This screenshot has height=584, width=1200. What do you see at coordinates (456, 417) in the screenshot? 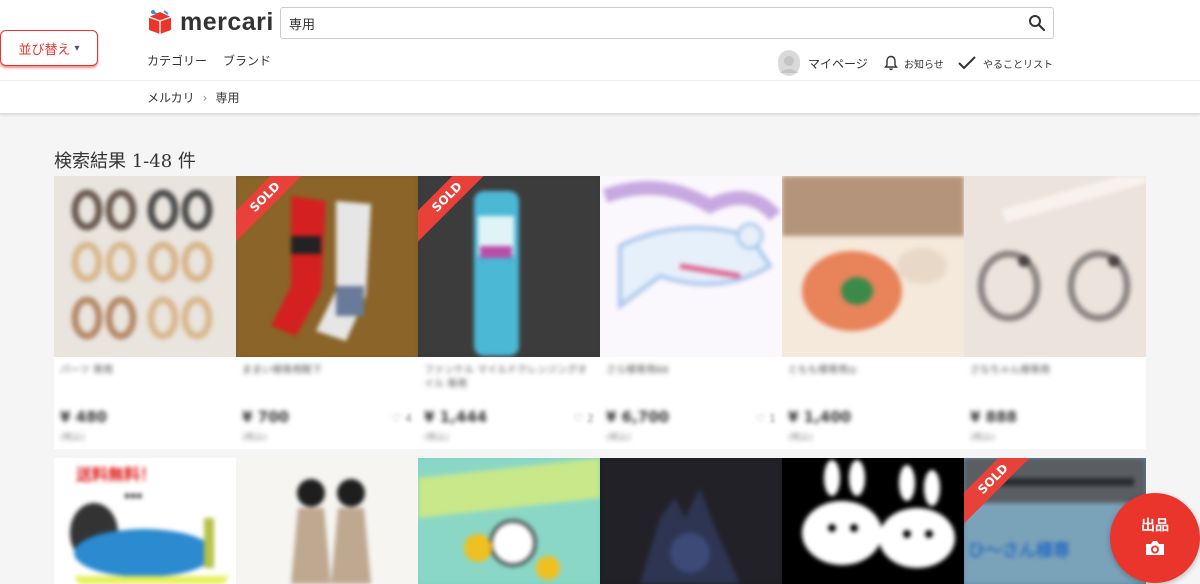
I see `item-price: ¥ 1,444` at bounding box center [456, 417].